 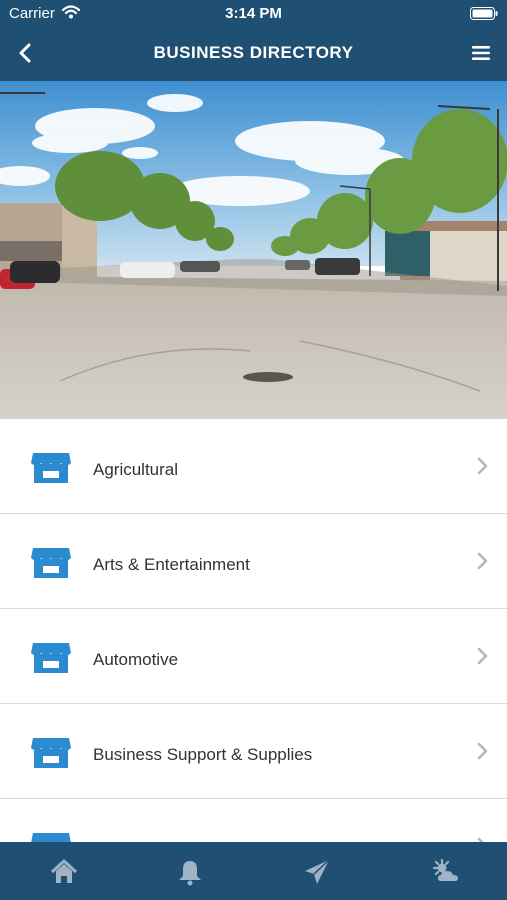 I want to click on category-row-agricultural: Agricultural, so click(x=253, y=466).